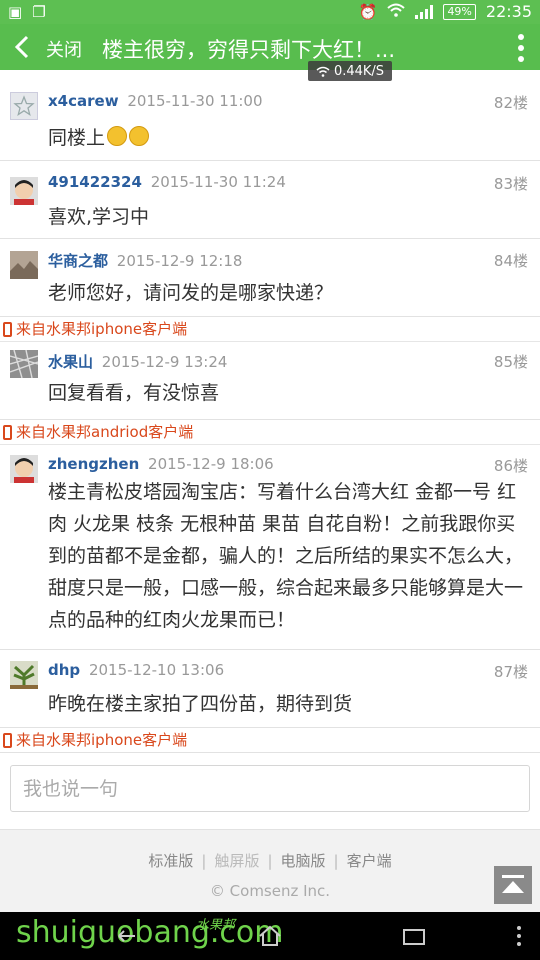 This screenshot has height=960, width=540. Describe the element at coordinates (105, 432) in the screenshot. I see `client-source-text: 来自水果邦andriod客户端` at that location.